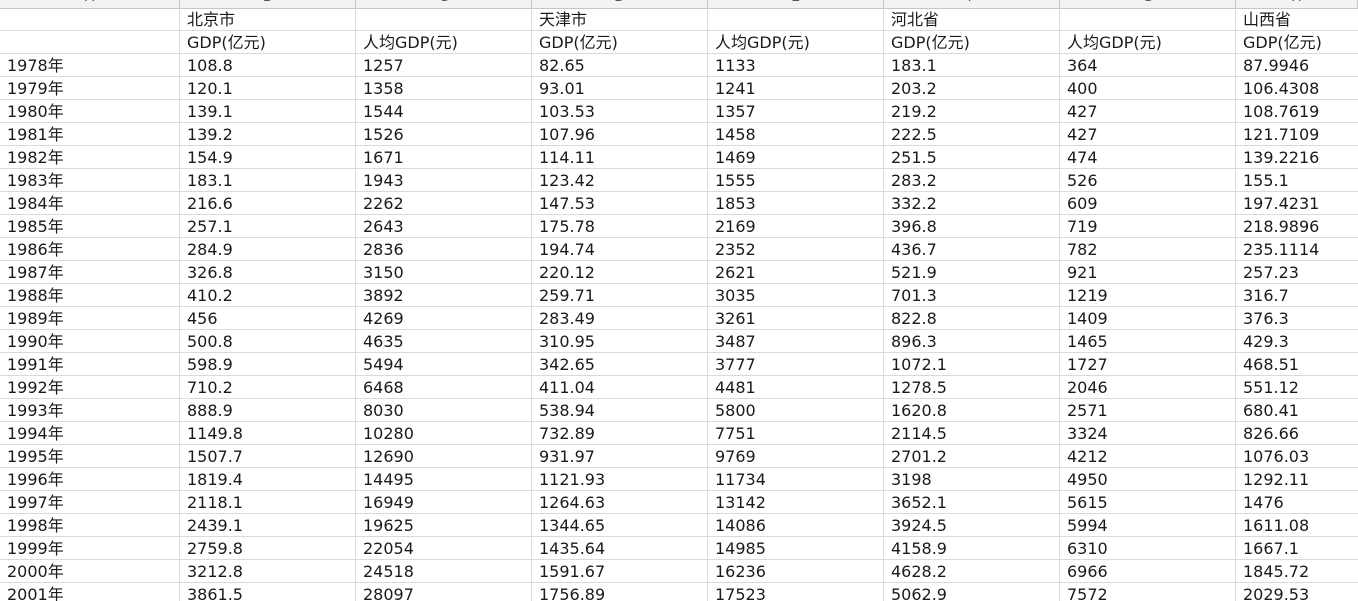 The height and width of the screenshot is (601, 1358). What do you see at coordinates (1297, 548) in the screenshot?
I see `data-cell: 1667.1` at bounding box center [1297, 548].